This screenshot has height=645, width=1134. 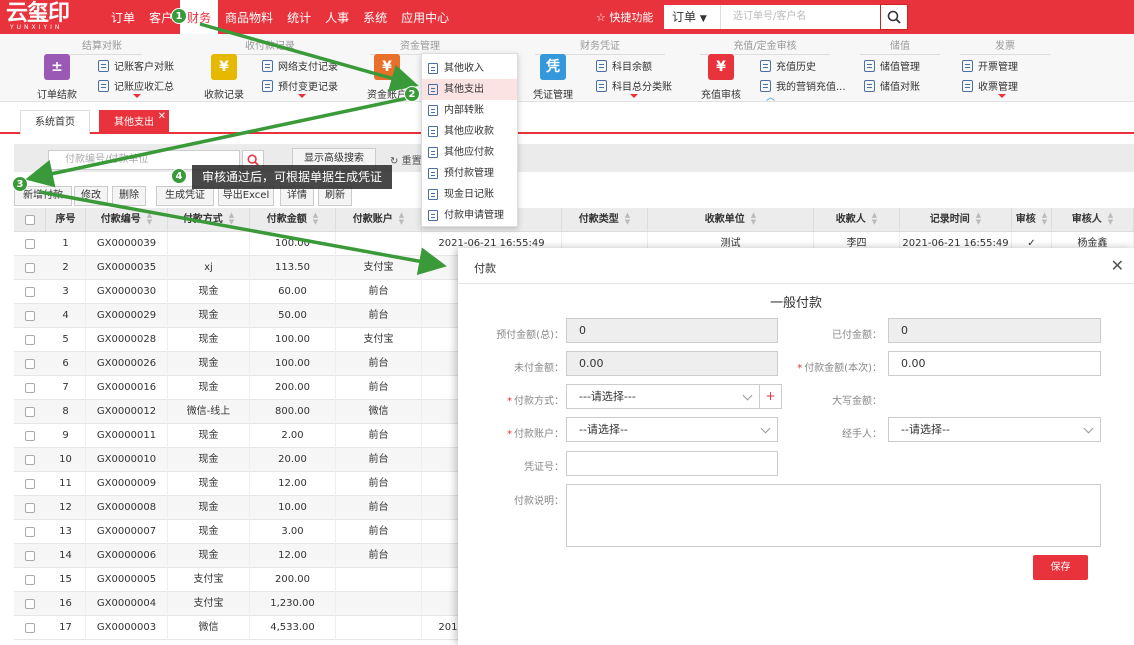 What do you see at coordinates (224, 75) in the screenshot?
I see `receipt-records-button: ¥ 收款记录` at bounding box center [224, 75].